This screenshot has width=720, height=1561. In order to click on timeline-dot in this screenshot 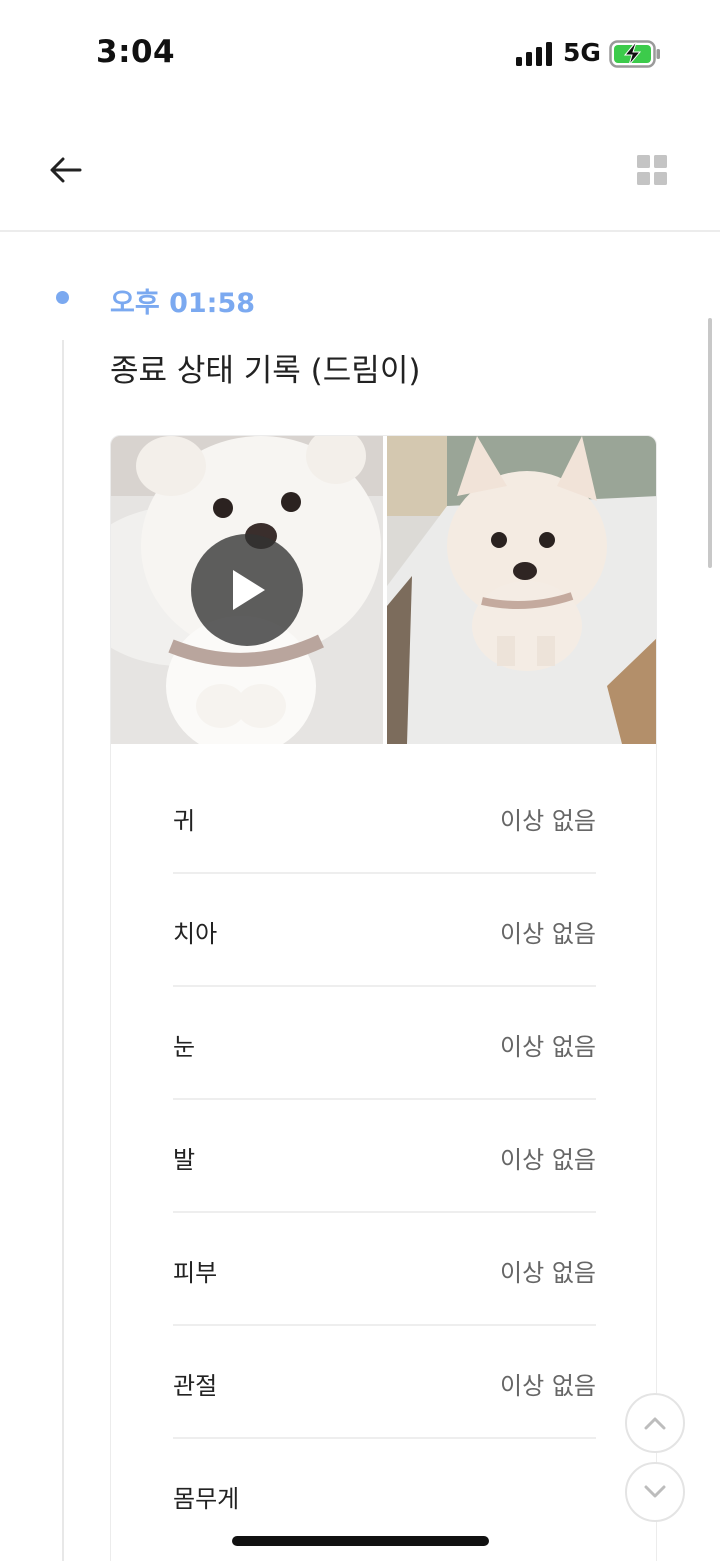, I will do `click(62, 297)`.